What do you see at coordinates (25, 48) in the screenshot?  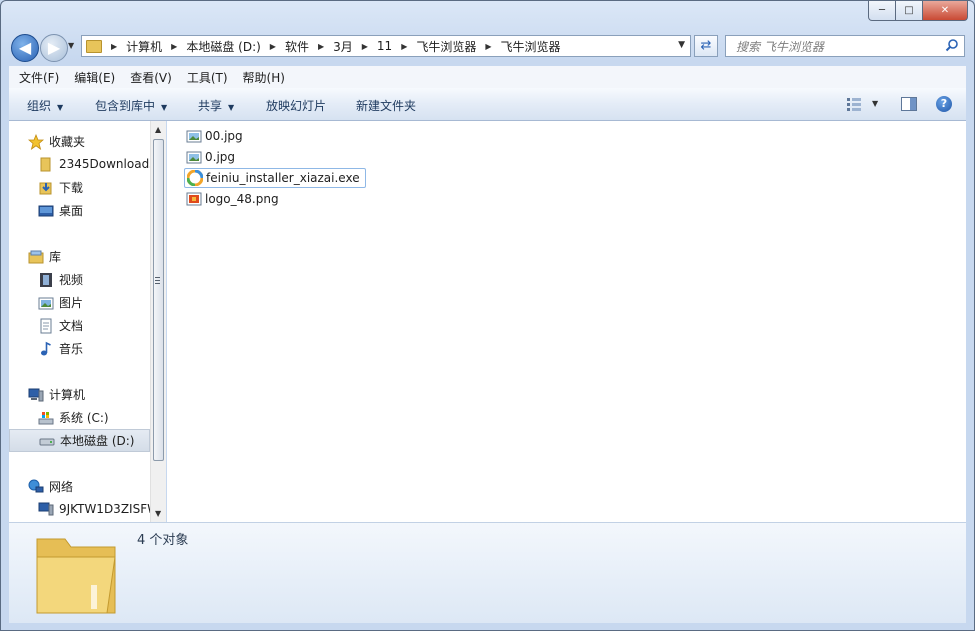 I see `back-button: ◀` at bounding box center [25, 48].